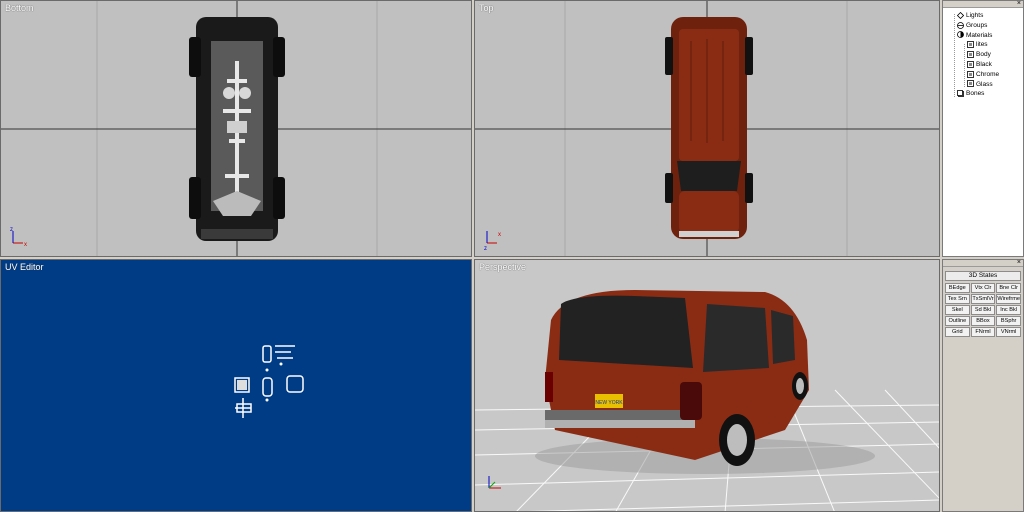 This screenshot has height=512, width=1024. What do you see at coordinates (24, 267) in the screenshot?
I see `viewport-label: UV Editor` at bounding box center [24, 267].